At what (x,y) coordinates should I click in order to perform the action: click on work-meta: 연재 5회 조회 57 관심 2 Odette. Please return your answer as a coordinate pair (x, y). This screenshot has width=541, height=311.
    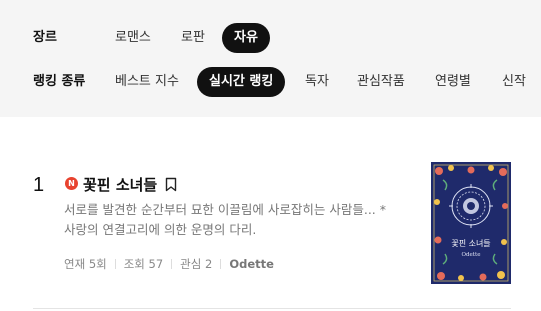
    Looking at the image, I should click on (169, 264).